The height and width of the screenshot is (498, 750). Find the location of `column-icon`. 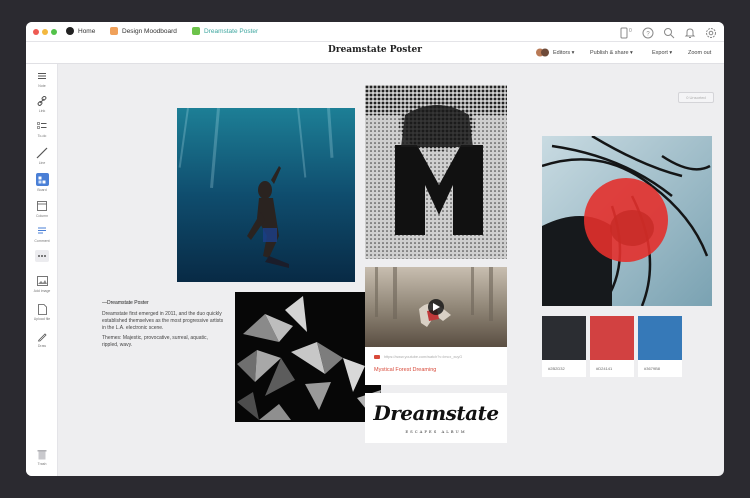

column-icon is located at coordinates (42, 206).